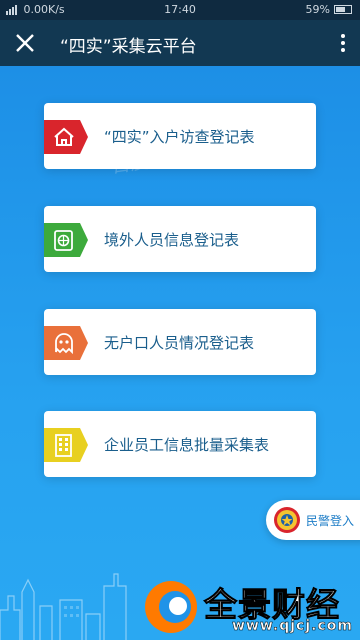 The image size is (360, 640). I want to click on logo-url: www.qjcj.com, so click(292, 626).